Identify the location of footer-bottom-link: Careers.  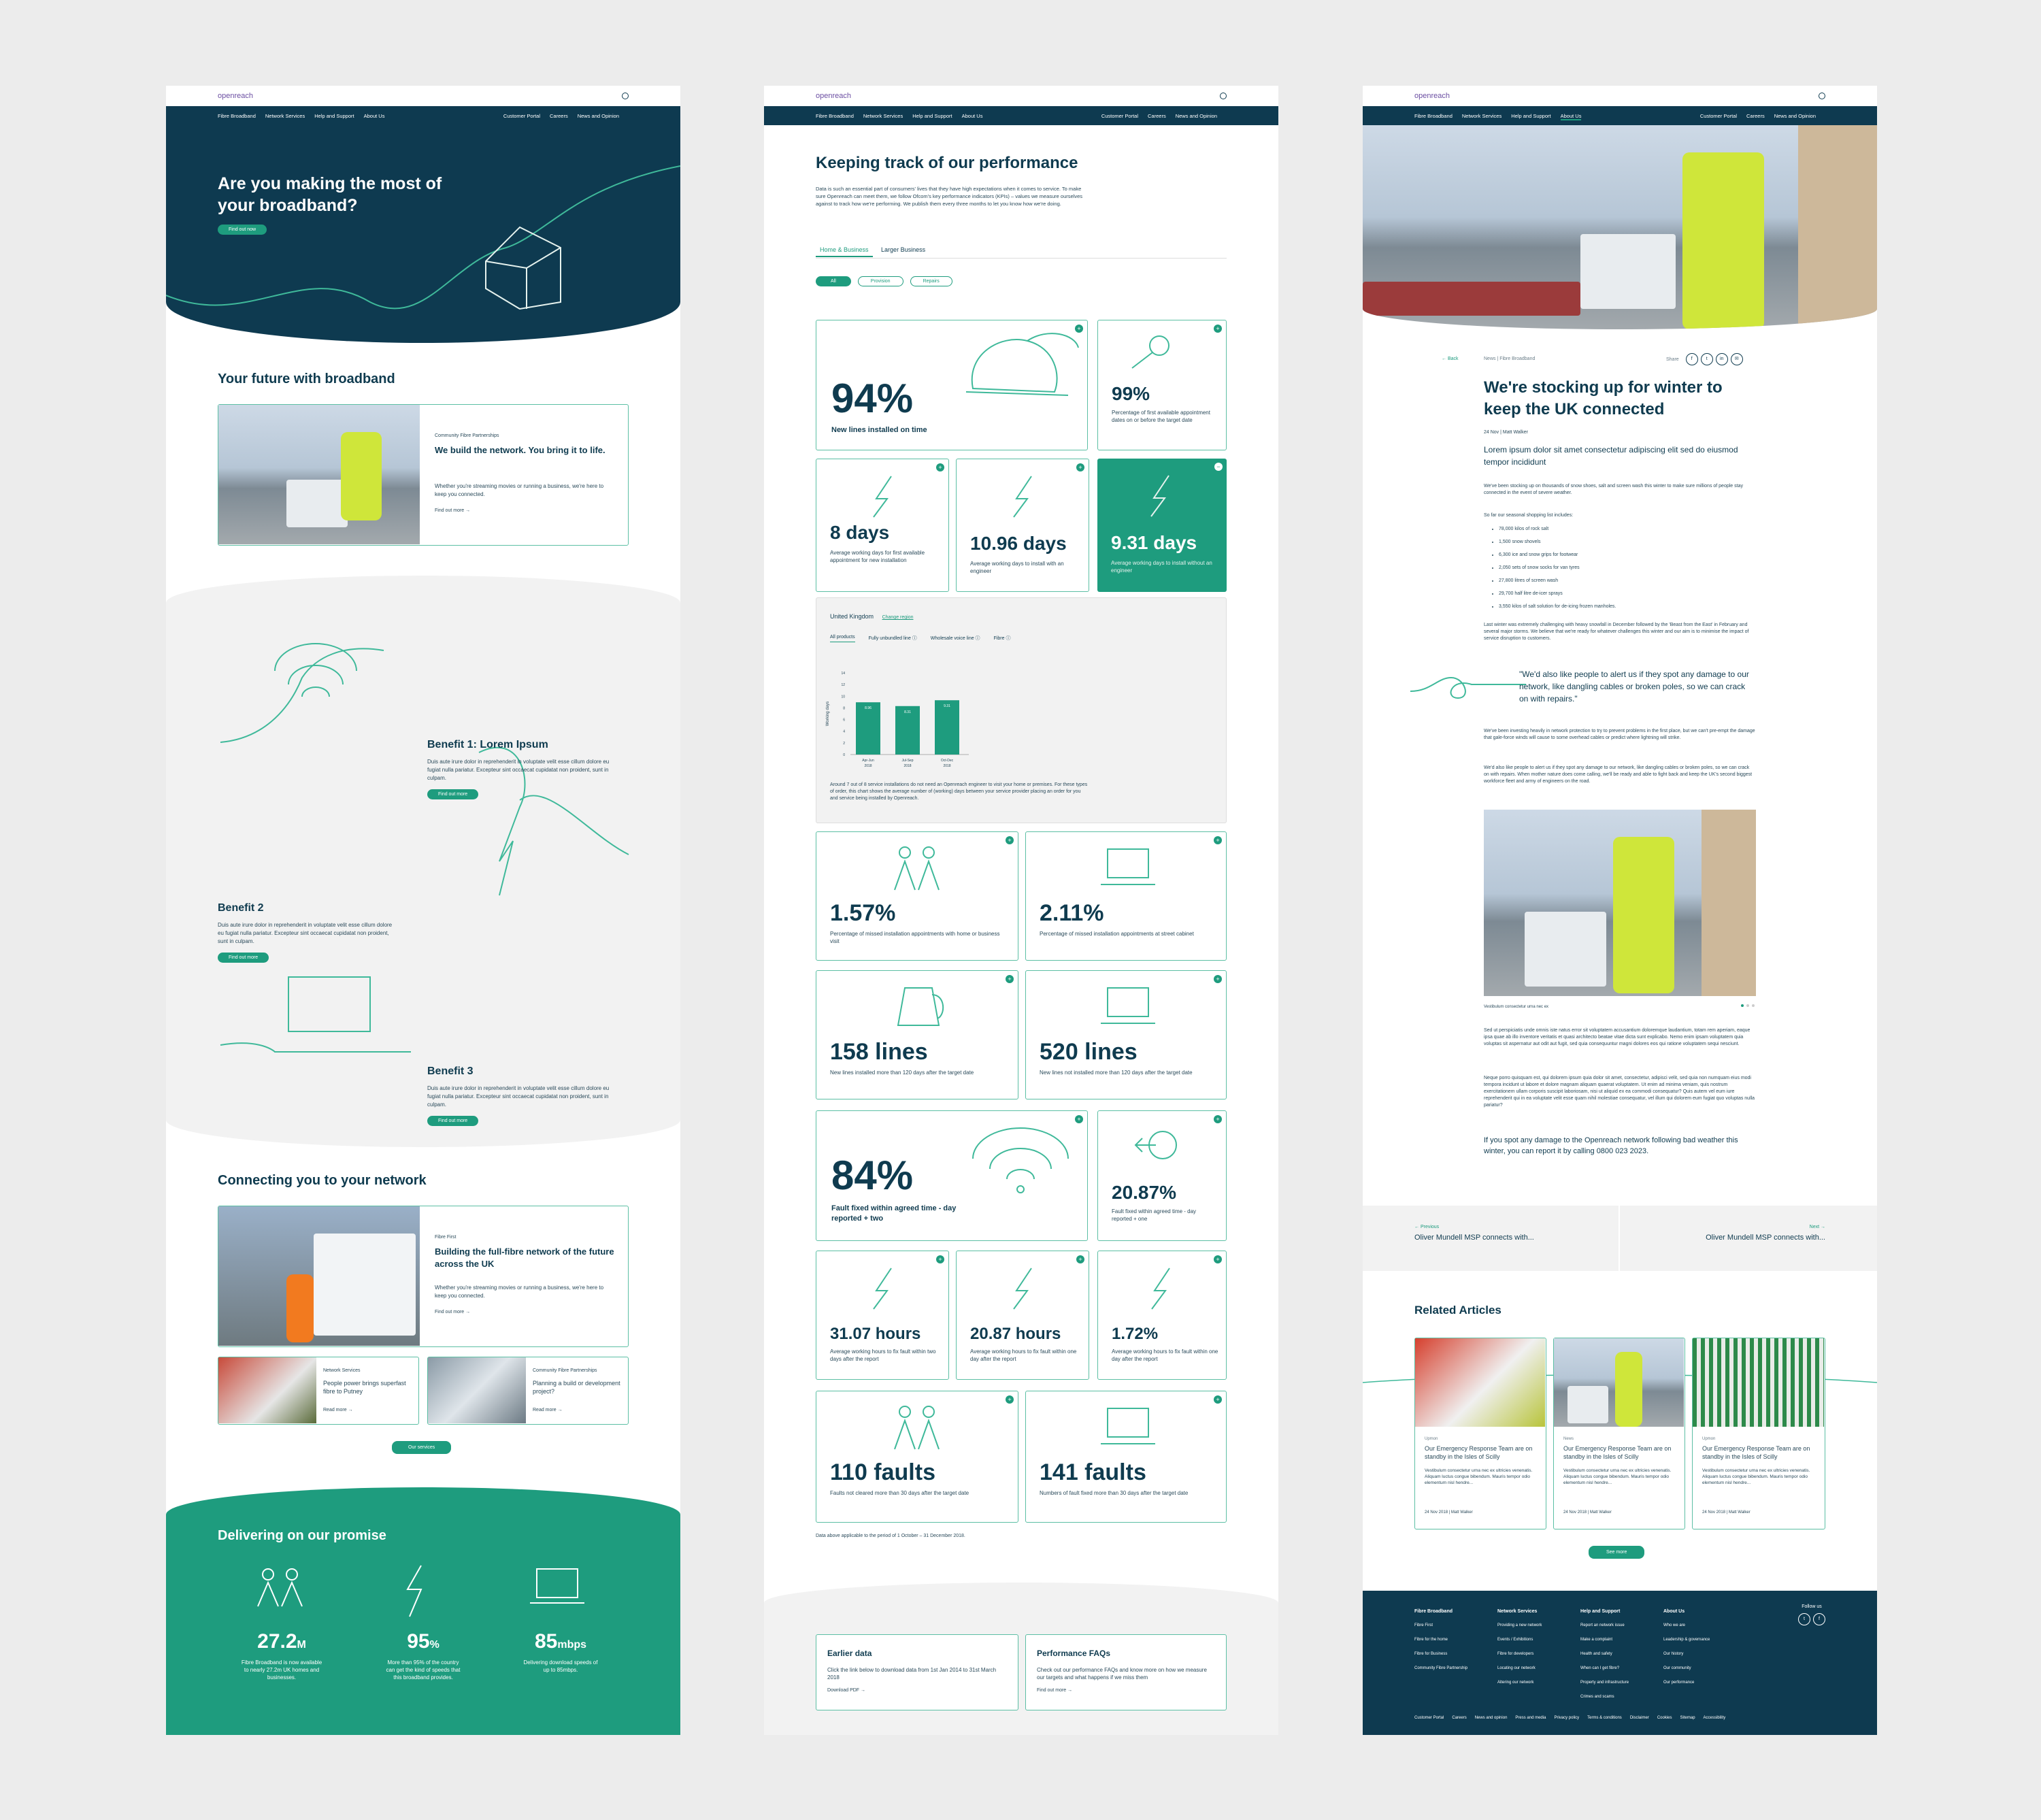
(1459, 1718).